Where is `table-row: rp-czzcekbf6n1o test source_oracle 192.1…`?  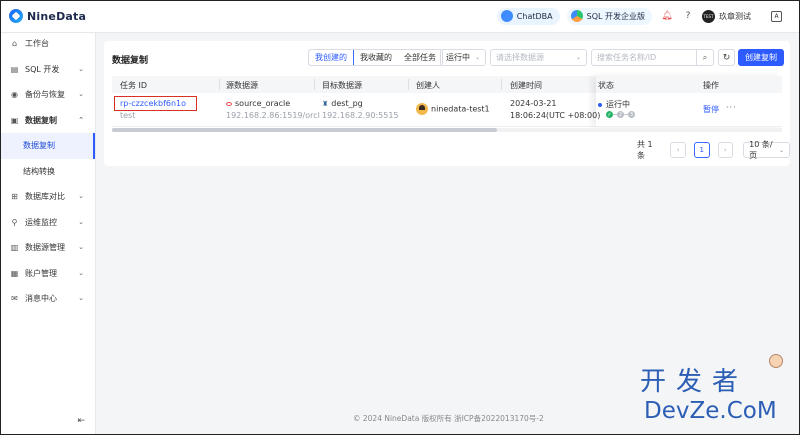 table-row: rp-czzcekbf6n1o test source_oracle 192.1… is located at coordinates (447, 110).